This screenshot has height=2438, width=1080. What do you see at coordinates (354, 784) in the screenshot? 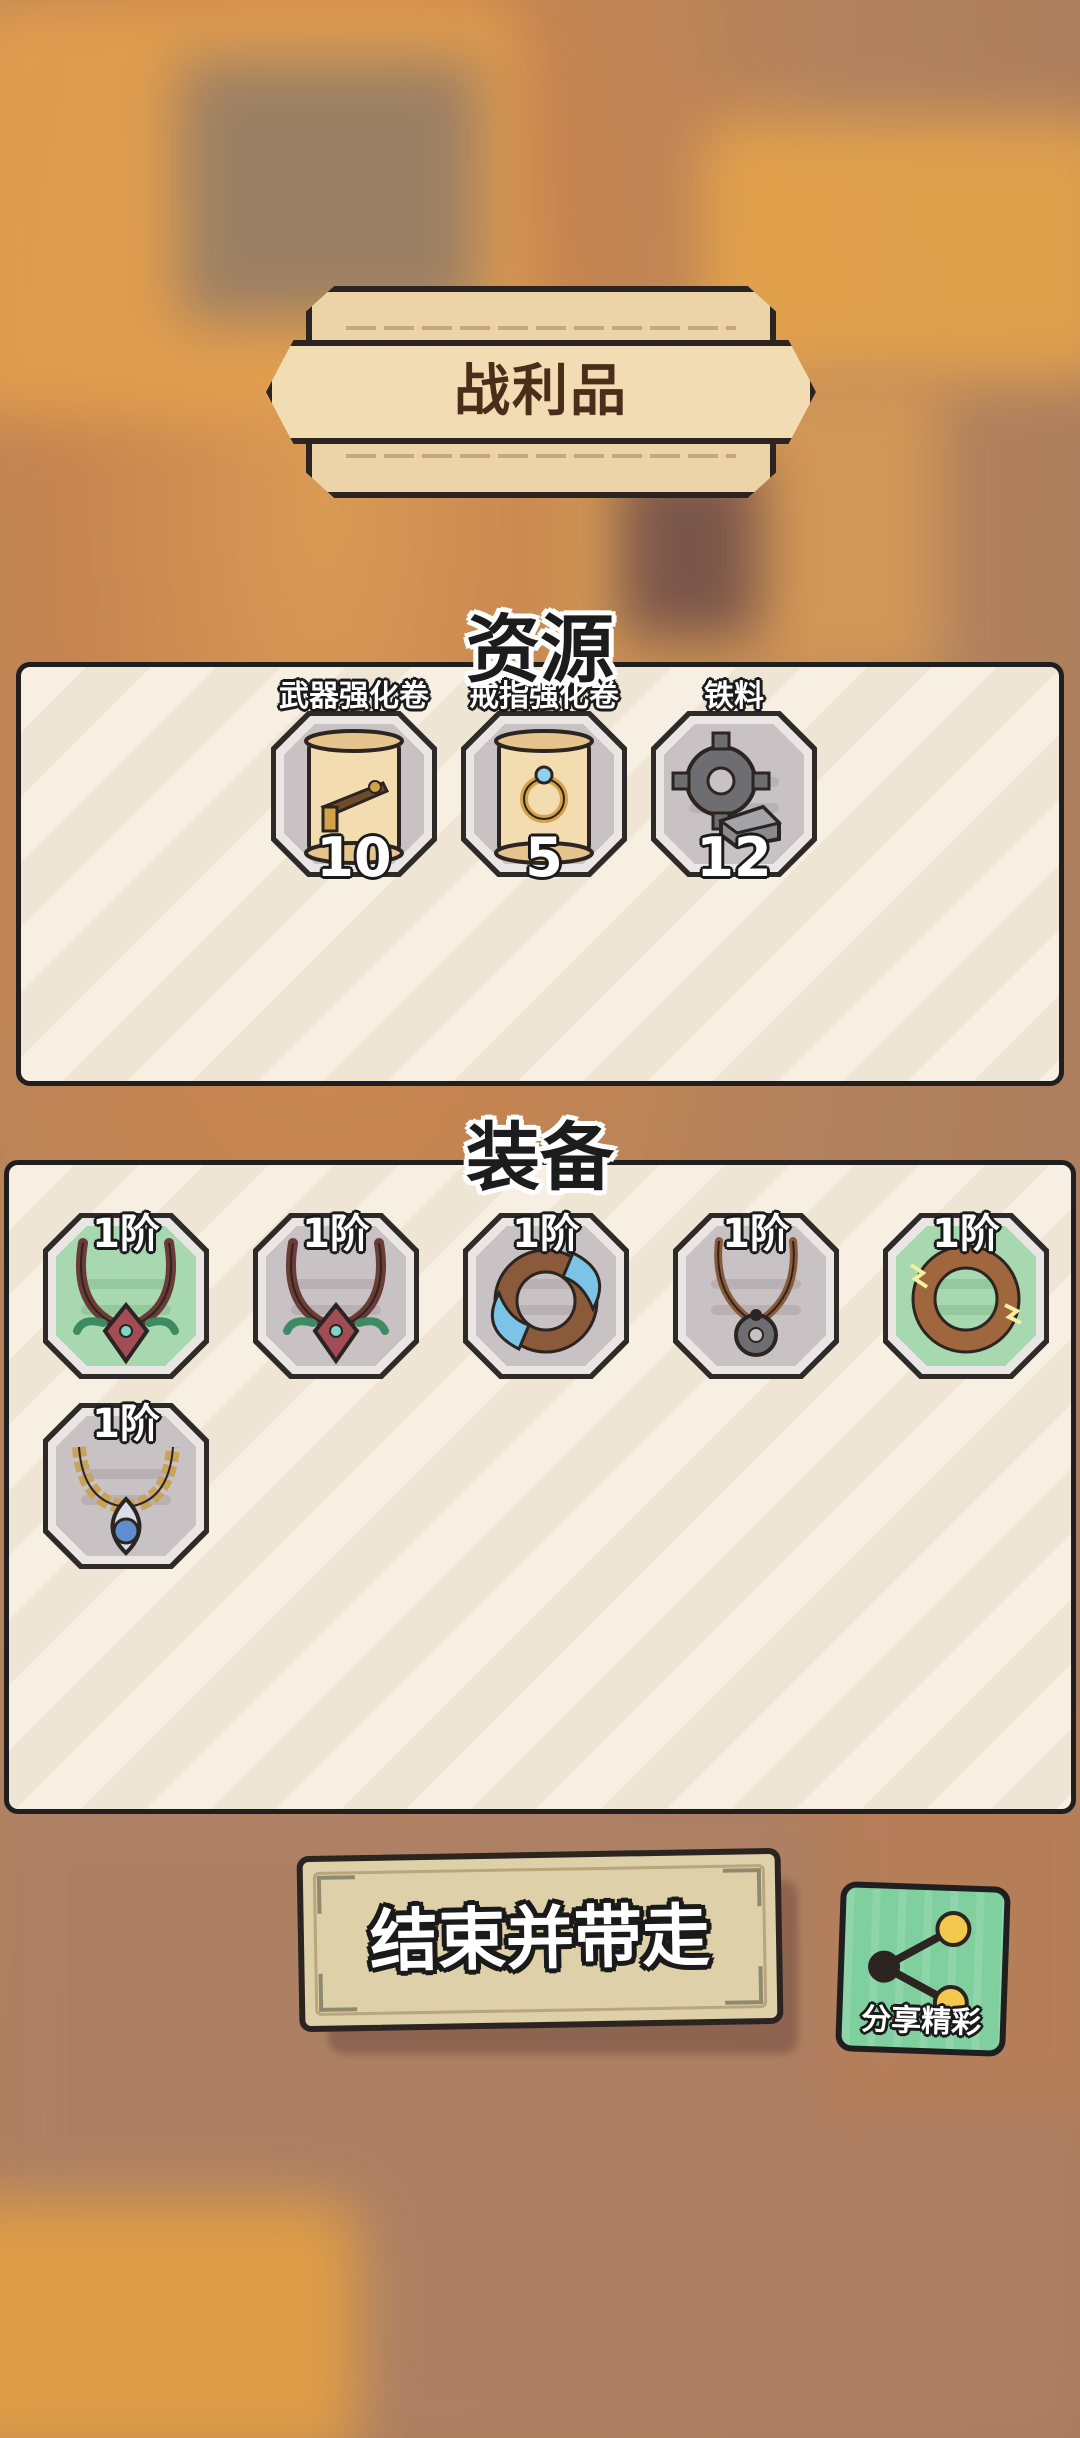
I see `resource-item-weapon-scroll: 武器强化卷 10` at bounding box center [354, 784].